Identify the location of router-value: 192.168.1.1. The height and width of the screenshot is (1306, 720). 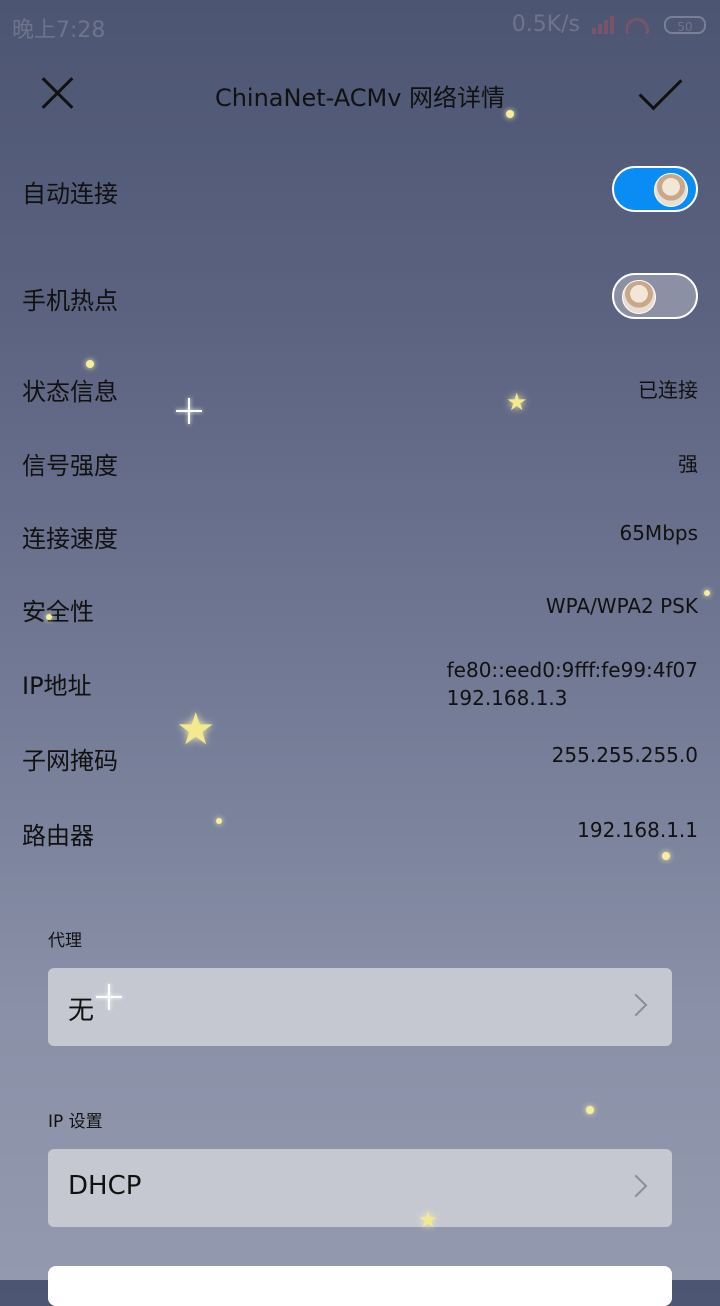
(637, 830).